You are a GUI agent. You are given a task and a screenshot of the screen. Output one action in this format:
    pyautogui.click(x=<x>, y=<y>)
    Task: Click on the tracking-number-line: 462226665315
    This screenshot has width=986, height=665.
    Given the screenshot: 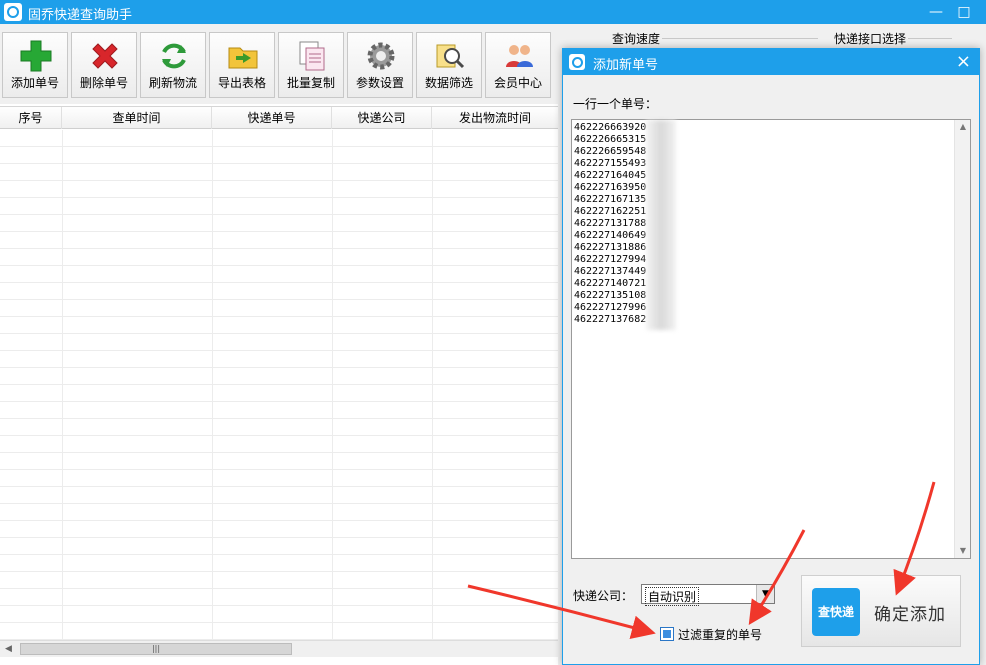 What is the action you would take?
    pyautogui.click(x=610, y=139)
    